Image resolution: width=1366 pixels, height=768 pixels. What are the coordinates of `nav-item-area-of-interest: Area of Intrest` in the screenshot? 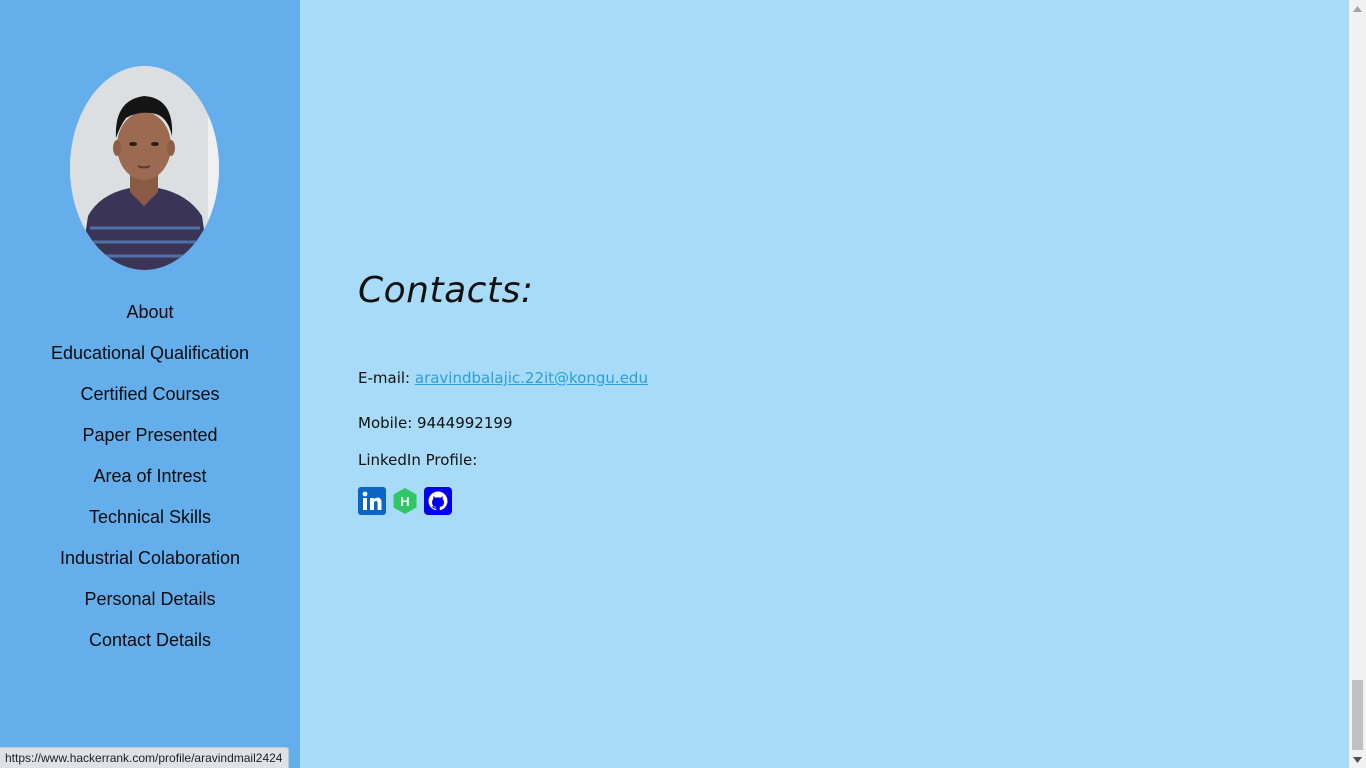 It's located at (150, 484).